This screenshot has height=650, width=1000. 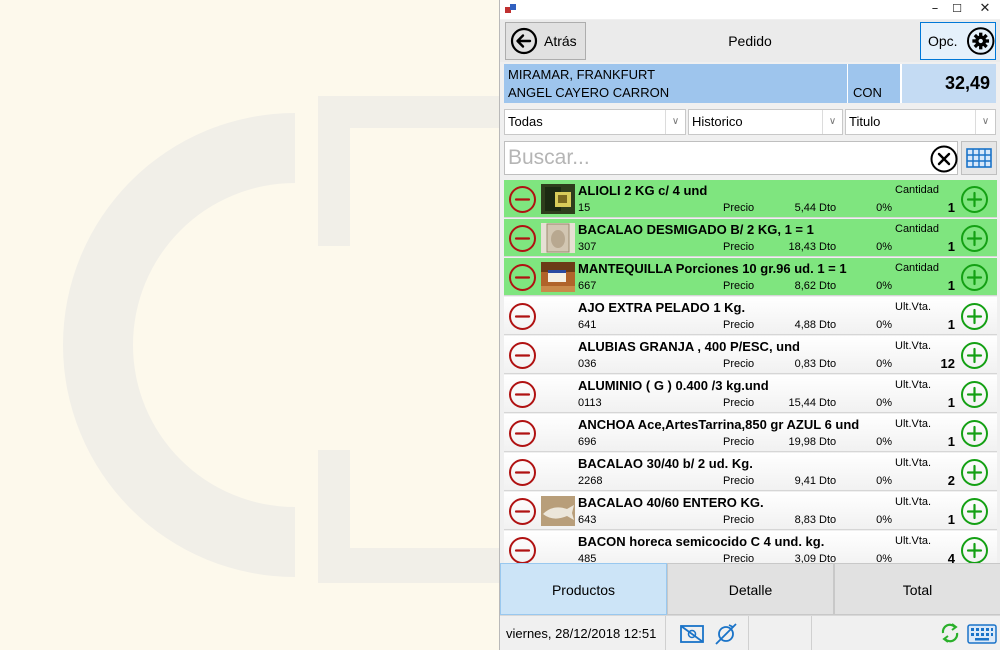 What do you see at coordinates (805, 325) in the screenshot?
I see `product-price: 4,88` at bounding box center [805, 325].